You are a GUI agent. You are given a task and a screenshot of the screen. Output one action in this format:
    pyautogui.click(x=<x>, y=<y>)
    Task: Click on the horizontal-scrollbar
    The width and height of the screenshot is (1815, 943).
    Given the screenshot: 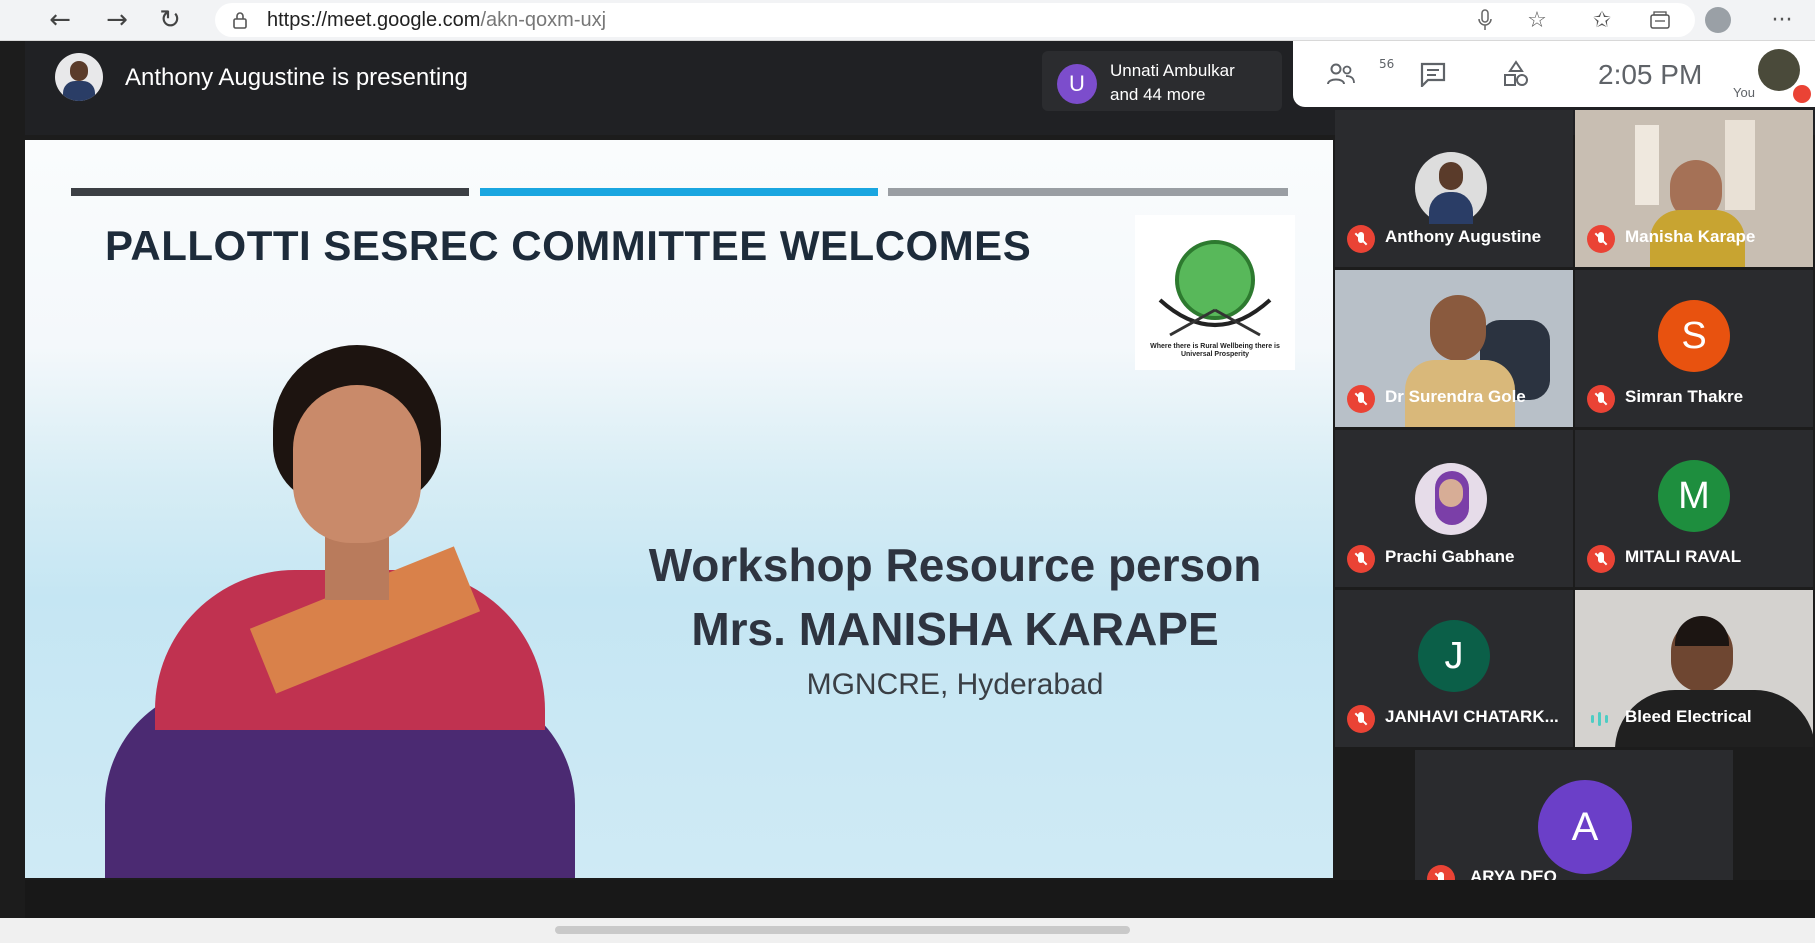 What is the action you would take?
    pyautogui.click(x=907, y=930)
    